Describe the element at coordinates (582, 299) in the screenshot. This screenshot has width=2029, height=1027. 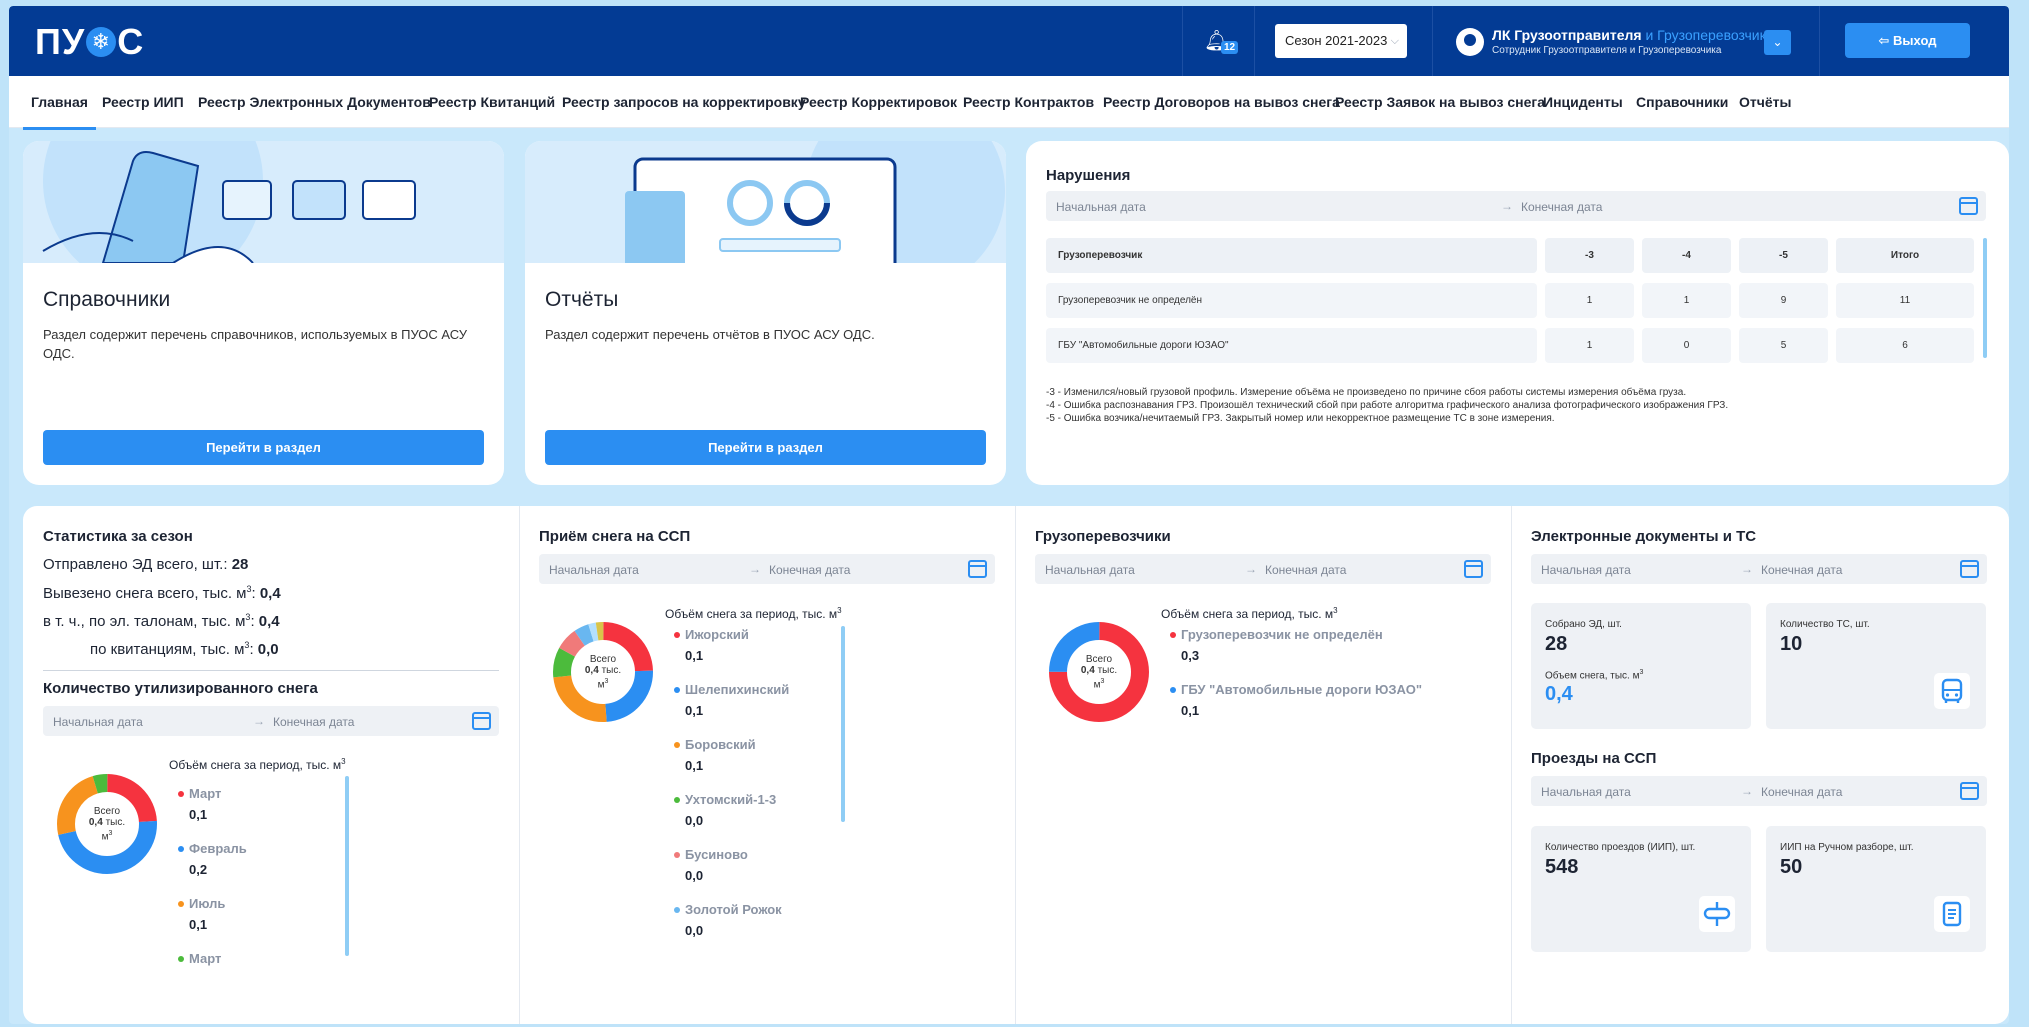
I see `reports-title: Отчёты` at that location.